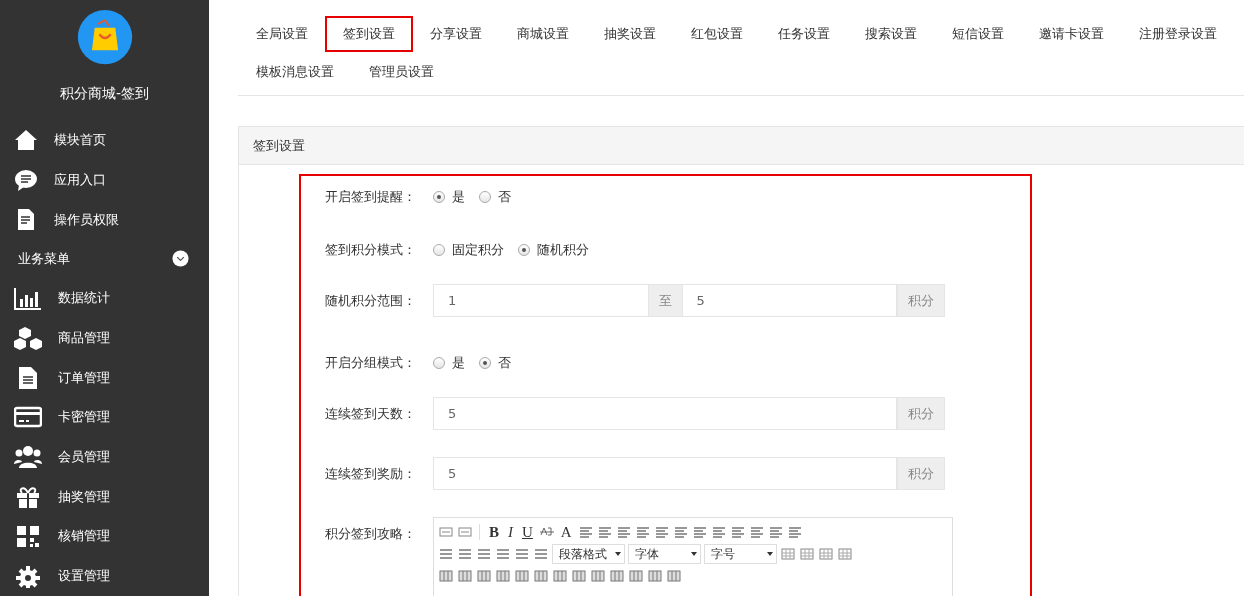 The height and width of the screenshot is (596, 1244). Describe the element at coordinates (104, 576) in the screenshot. I see `sidebar-item: 设置管理` at that location.